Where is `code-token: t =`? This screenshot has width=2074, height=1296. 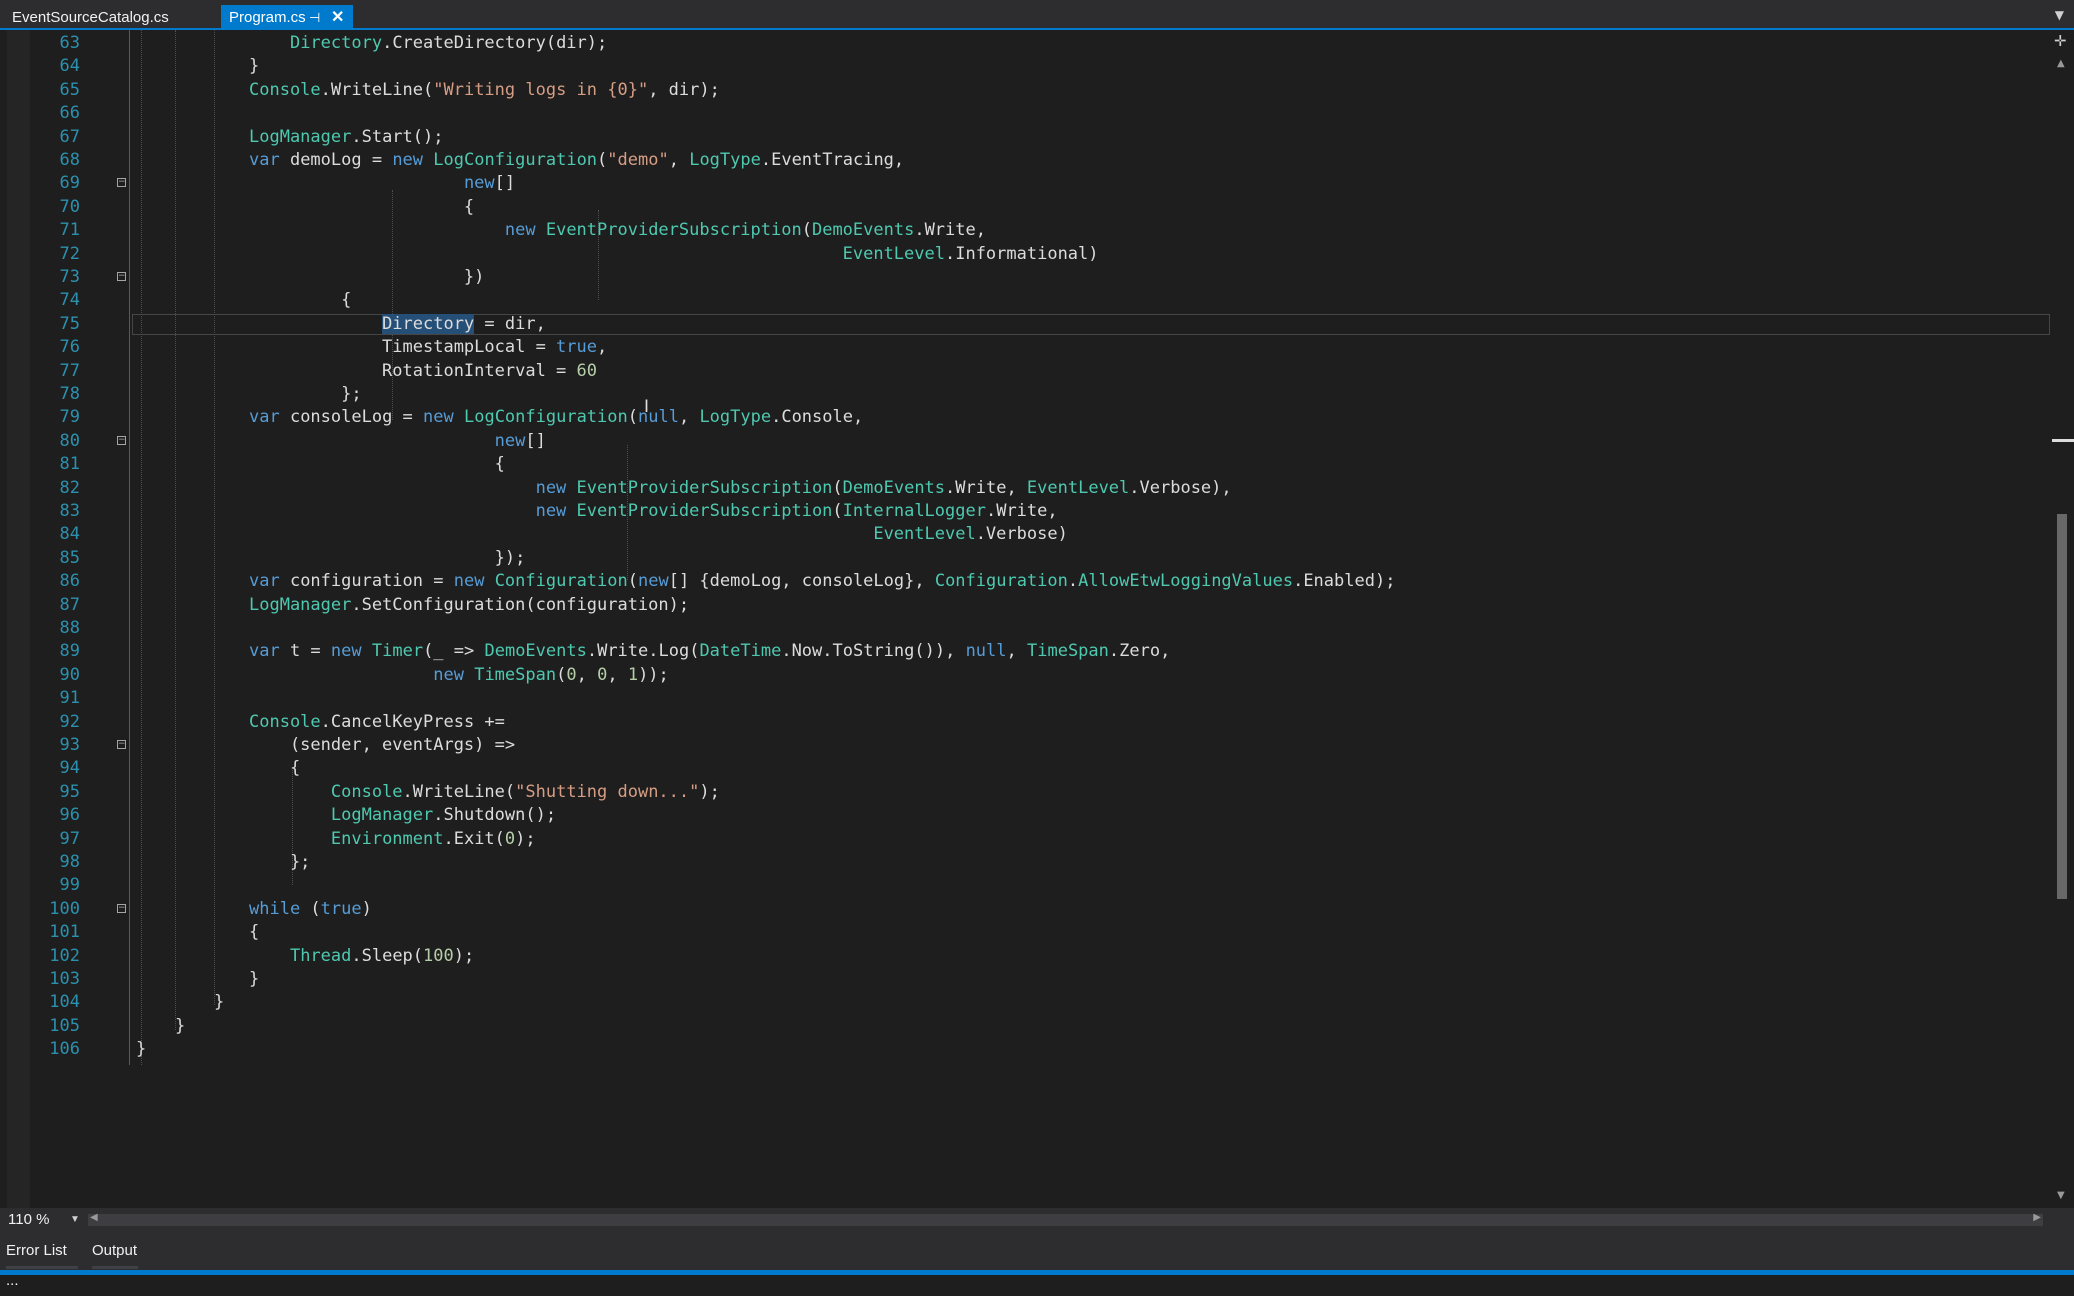
code-token: t = is located at coordinates (305, 651).